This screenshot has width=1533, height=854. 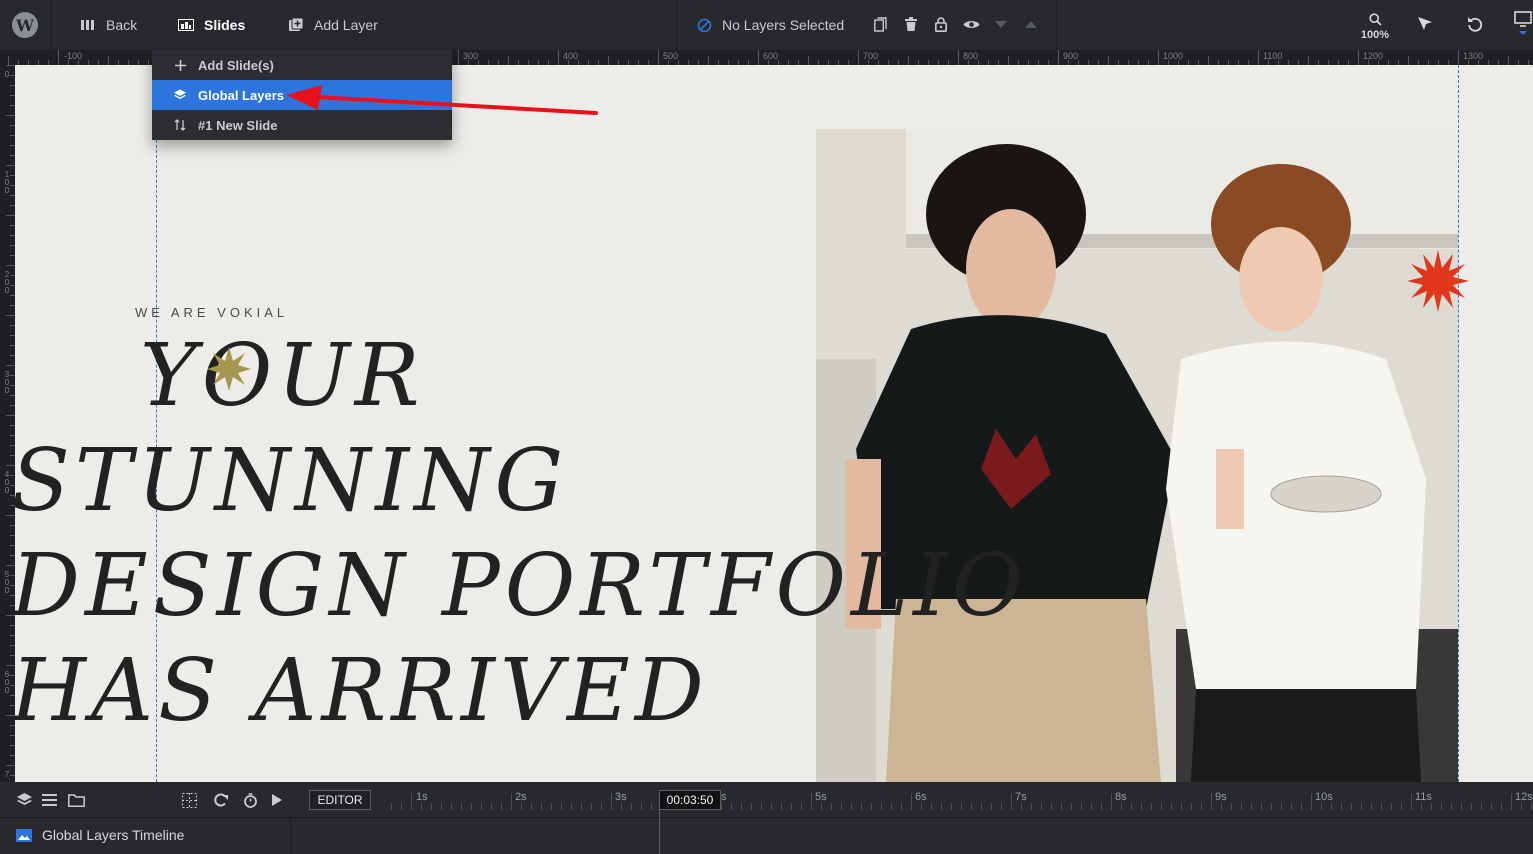 What do you see at coordinates (941, 24) in the screenshot?
I see `lock-icon` at bounding box center [941, 24].